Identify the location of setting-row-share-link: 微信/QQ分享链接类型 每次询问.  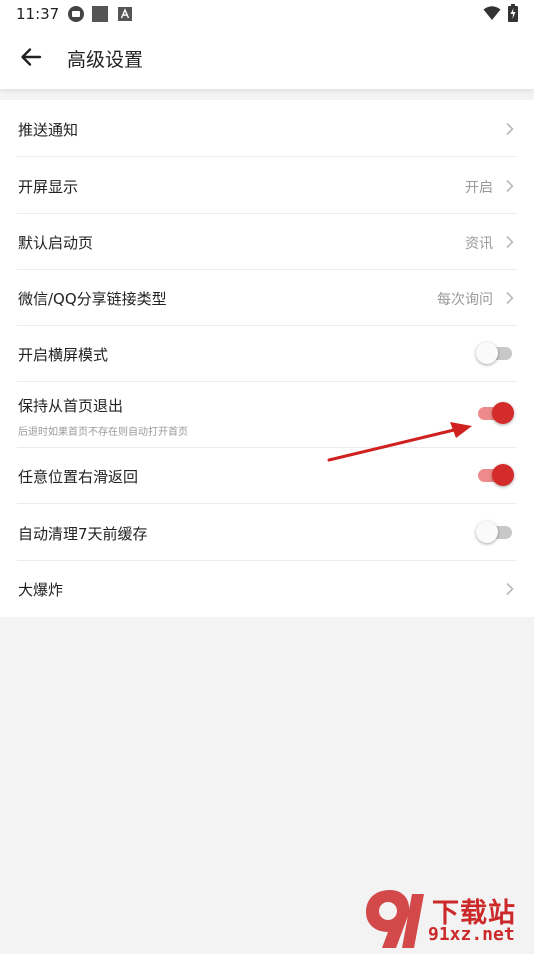
(267, 297).